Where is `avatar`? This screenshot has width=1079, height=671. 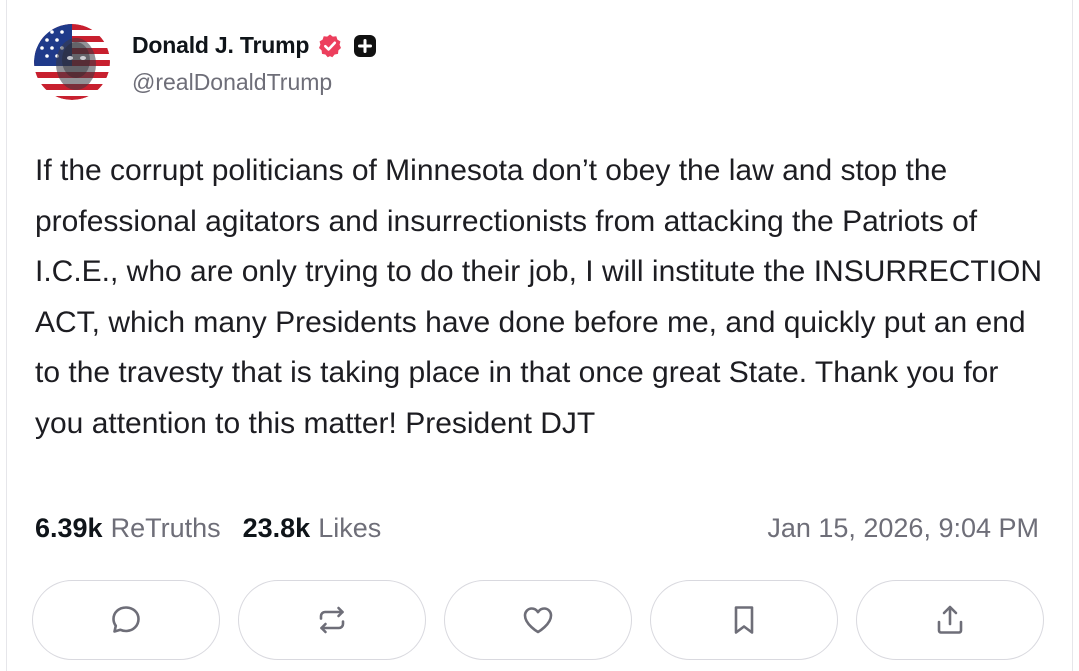 avatar is located at coordinates (72, 62).